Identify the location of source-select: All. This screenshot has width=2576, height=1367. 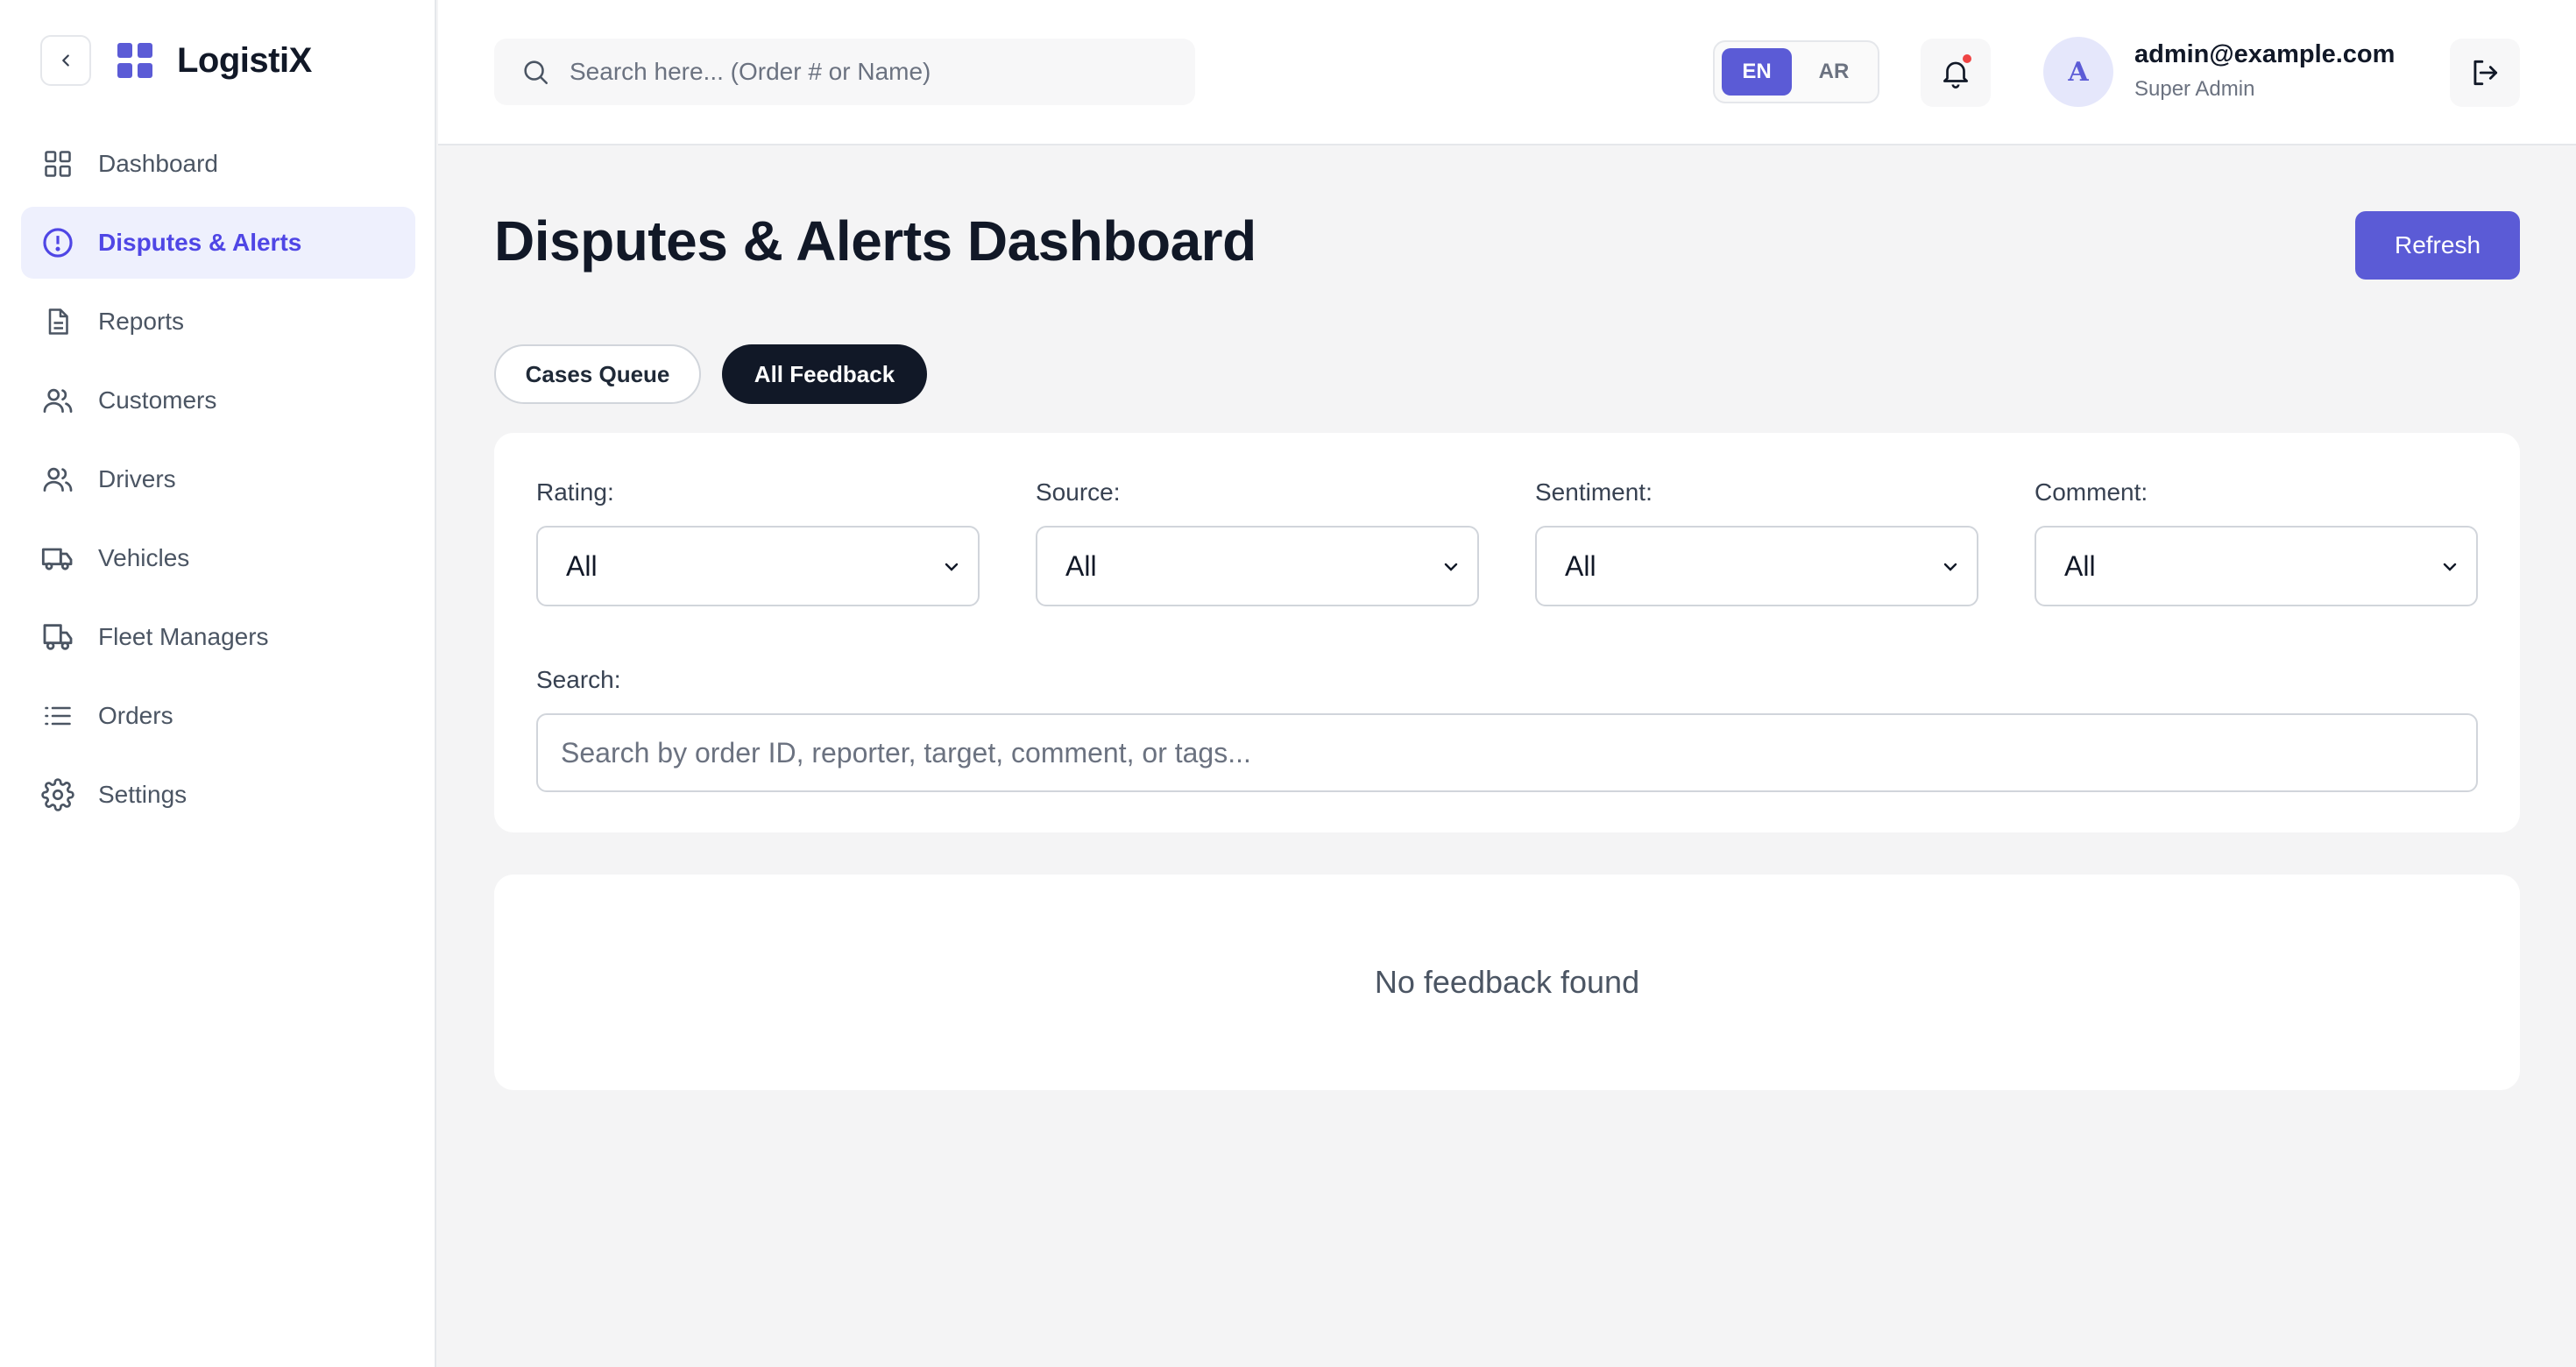
(1257, 566).